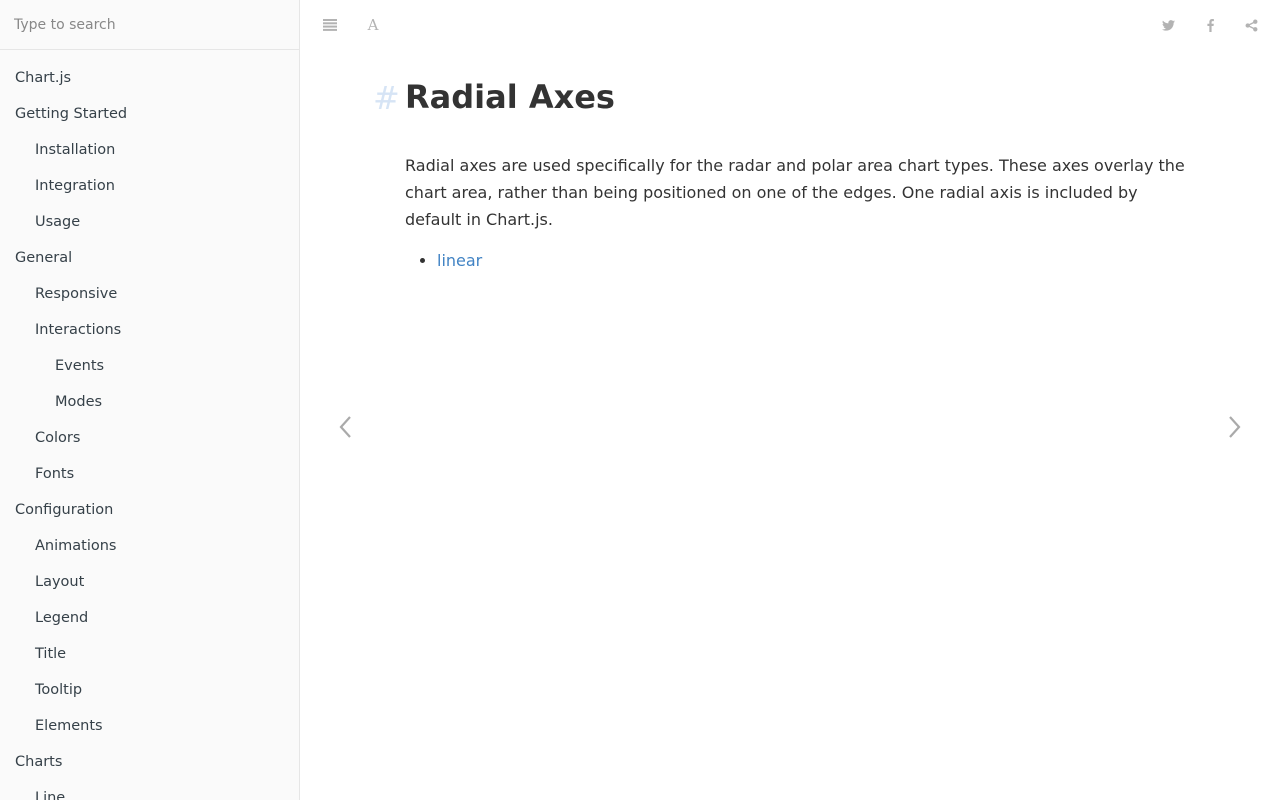 This screenshot has height=800, width=1280. Describe the element at coordinates (149, 438) in the screenshot. I see `sidebar-item-colors: Colors` at that location.